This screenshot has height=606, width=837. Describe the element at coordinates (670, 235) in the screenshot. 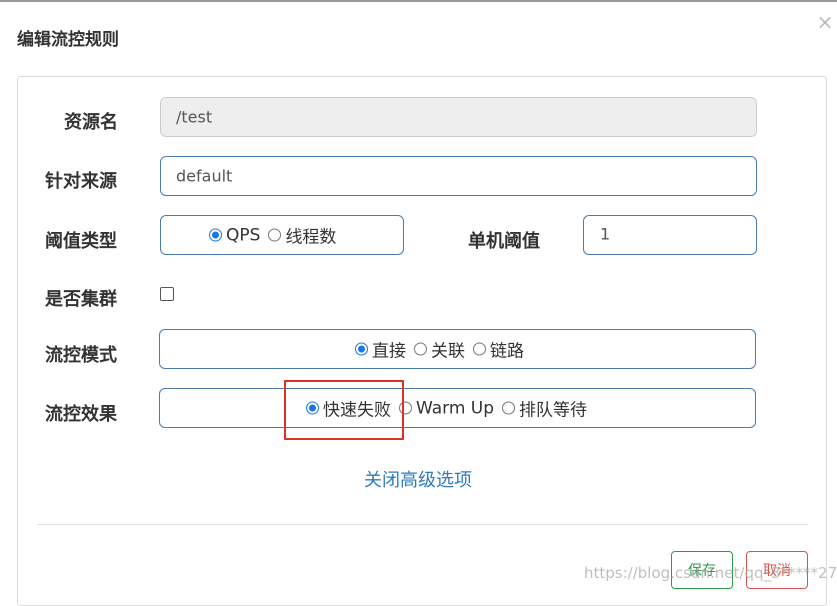

I see `single-threshold-input: 1` at that location.